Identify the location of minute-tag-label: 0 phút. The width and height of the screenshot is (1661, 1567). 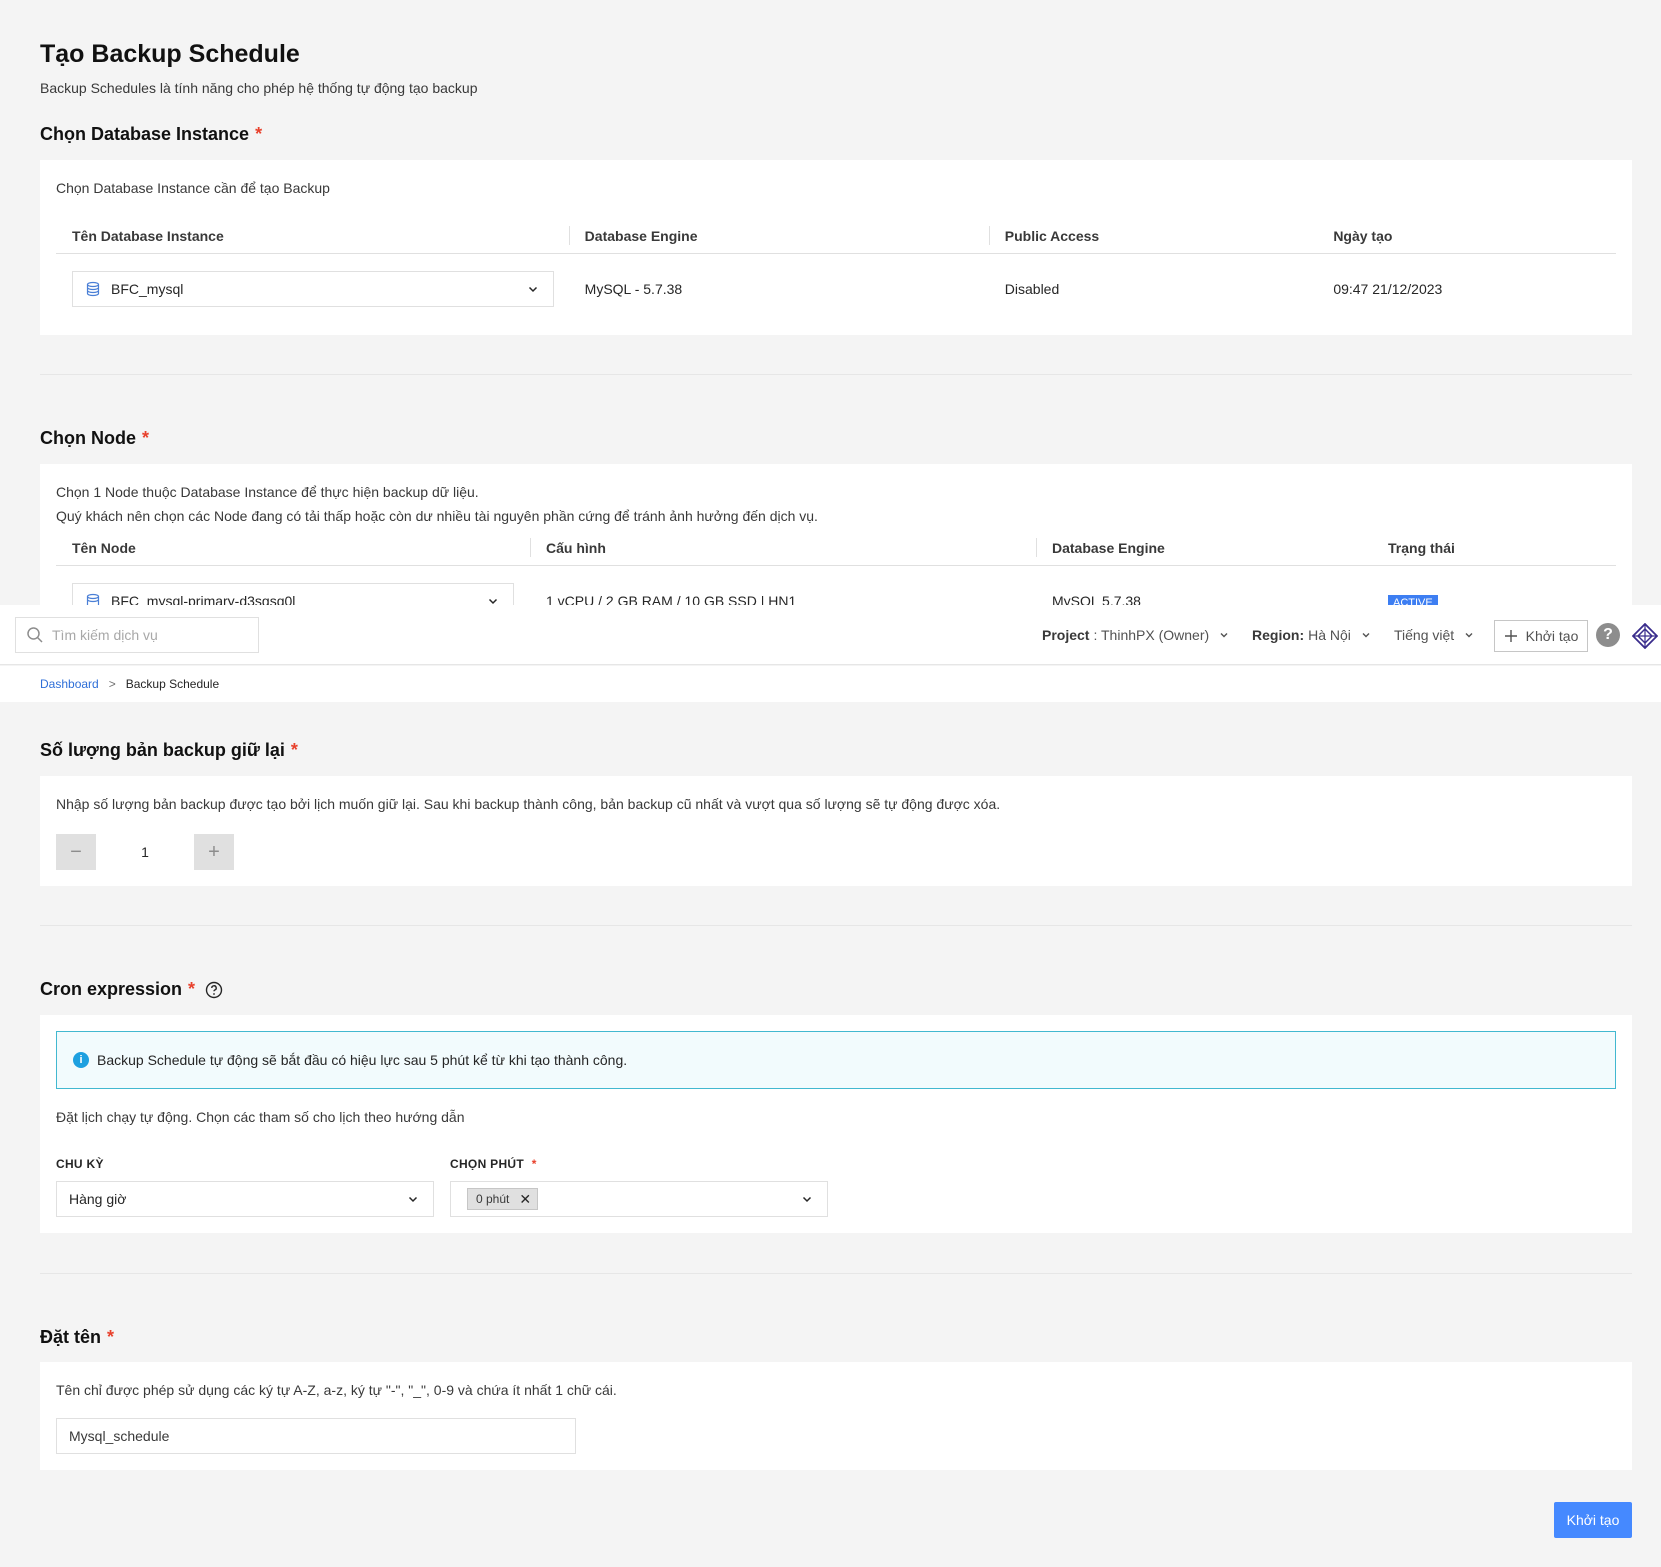
(493, 1199).